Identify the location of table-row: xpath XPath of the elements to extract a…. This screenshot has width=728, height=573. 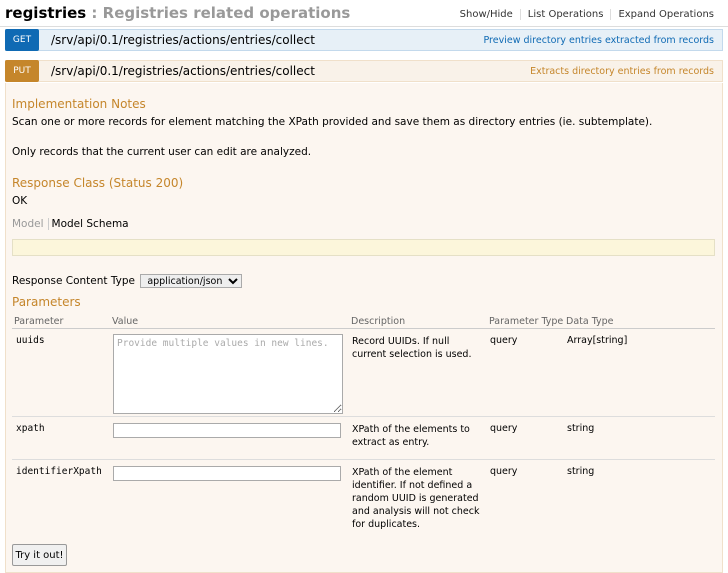
(363, 438).